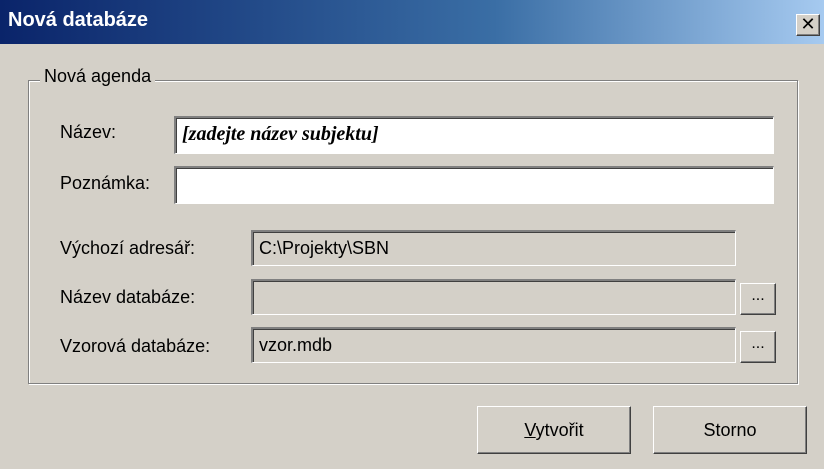  What do you see at coordinates (98, 76) in the screenshot?
I see `group-legend: Nová agenda` at bounding box center [98, 76].